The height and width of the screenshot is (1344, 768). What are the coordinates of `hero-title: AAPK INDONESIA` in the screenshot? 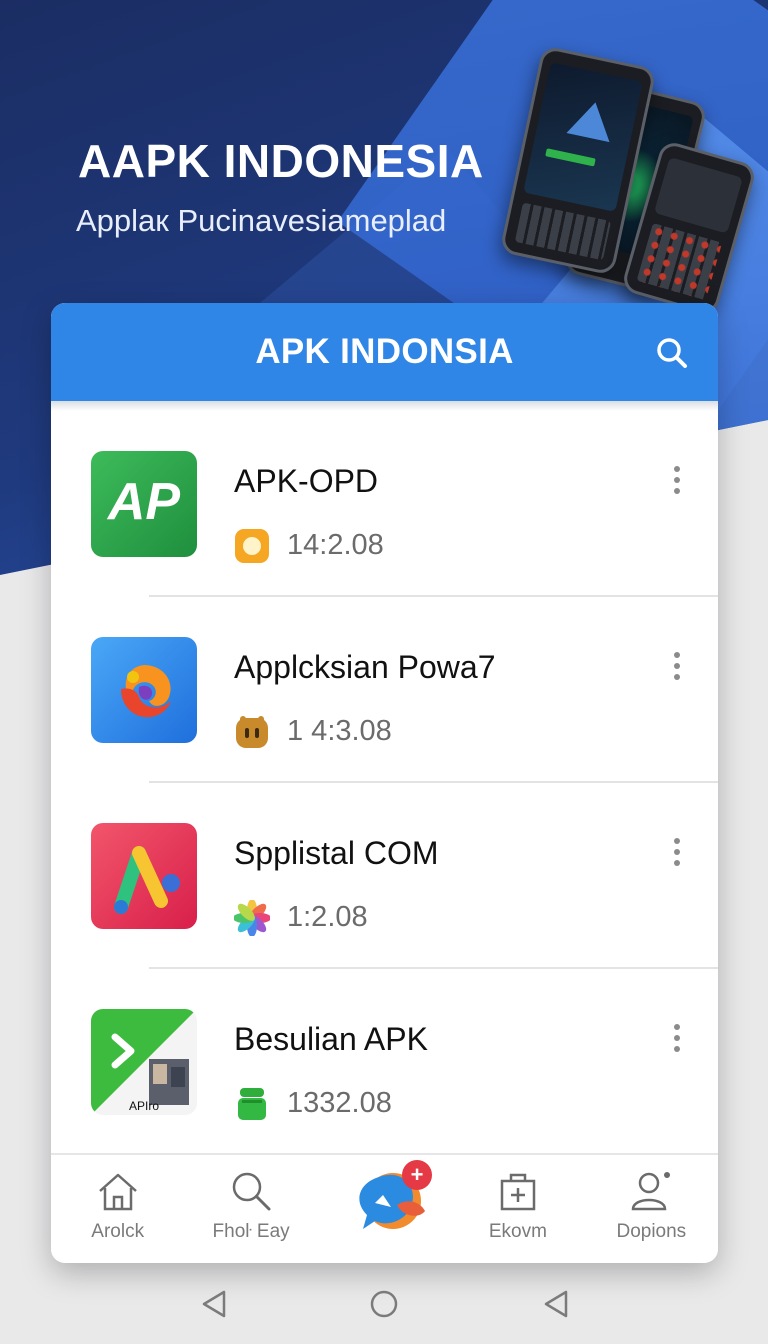 It's located at (281, 161).